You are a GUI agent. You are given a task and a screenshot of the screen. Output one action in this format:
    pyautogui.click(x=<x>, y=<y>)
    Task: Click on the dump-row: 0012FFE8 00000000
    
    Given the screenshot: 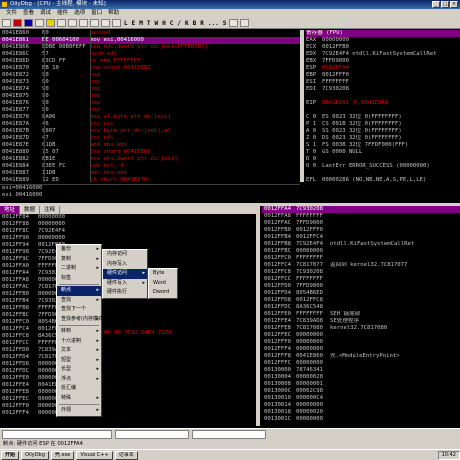 What is the action you would take?
    pyautogui.click(x=128, y=392)
    